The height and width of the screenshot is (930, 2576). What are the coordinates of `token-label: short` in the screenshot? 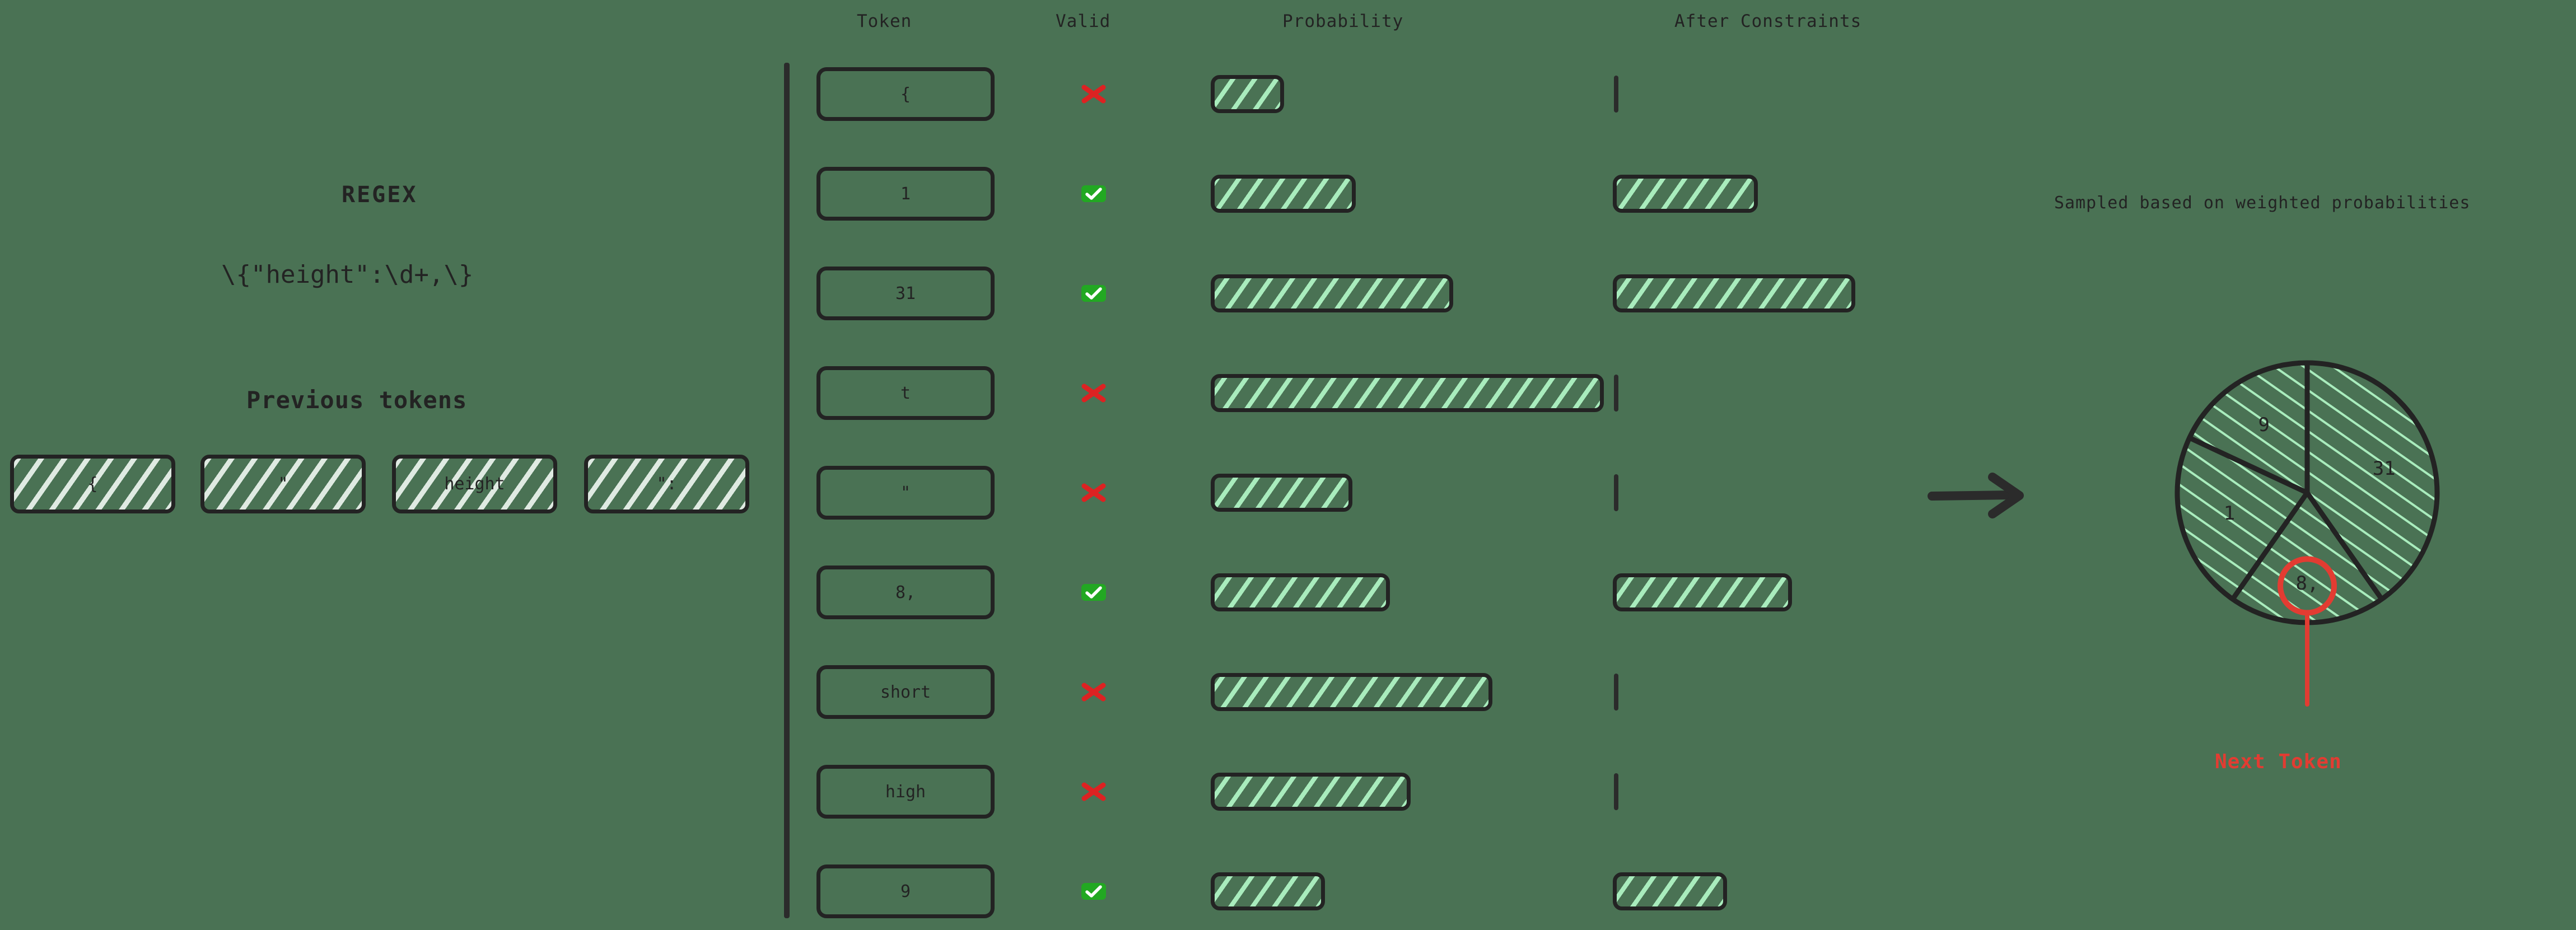 It's located at (906, 692).